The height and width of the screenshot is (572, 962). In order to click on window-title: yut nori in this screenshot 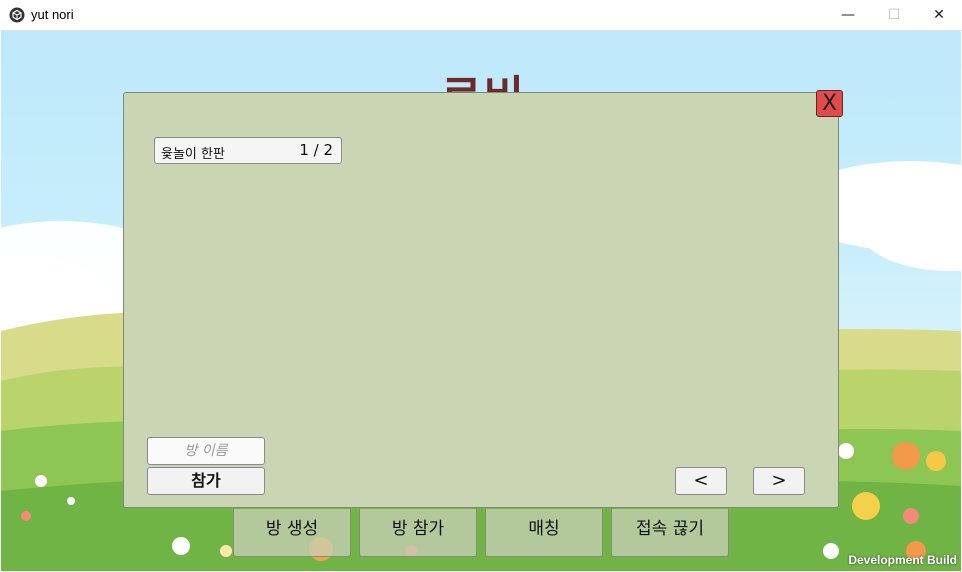, I will do `click(52, 14)`.